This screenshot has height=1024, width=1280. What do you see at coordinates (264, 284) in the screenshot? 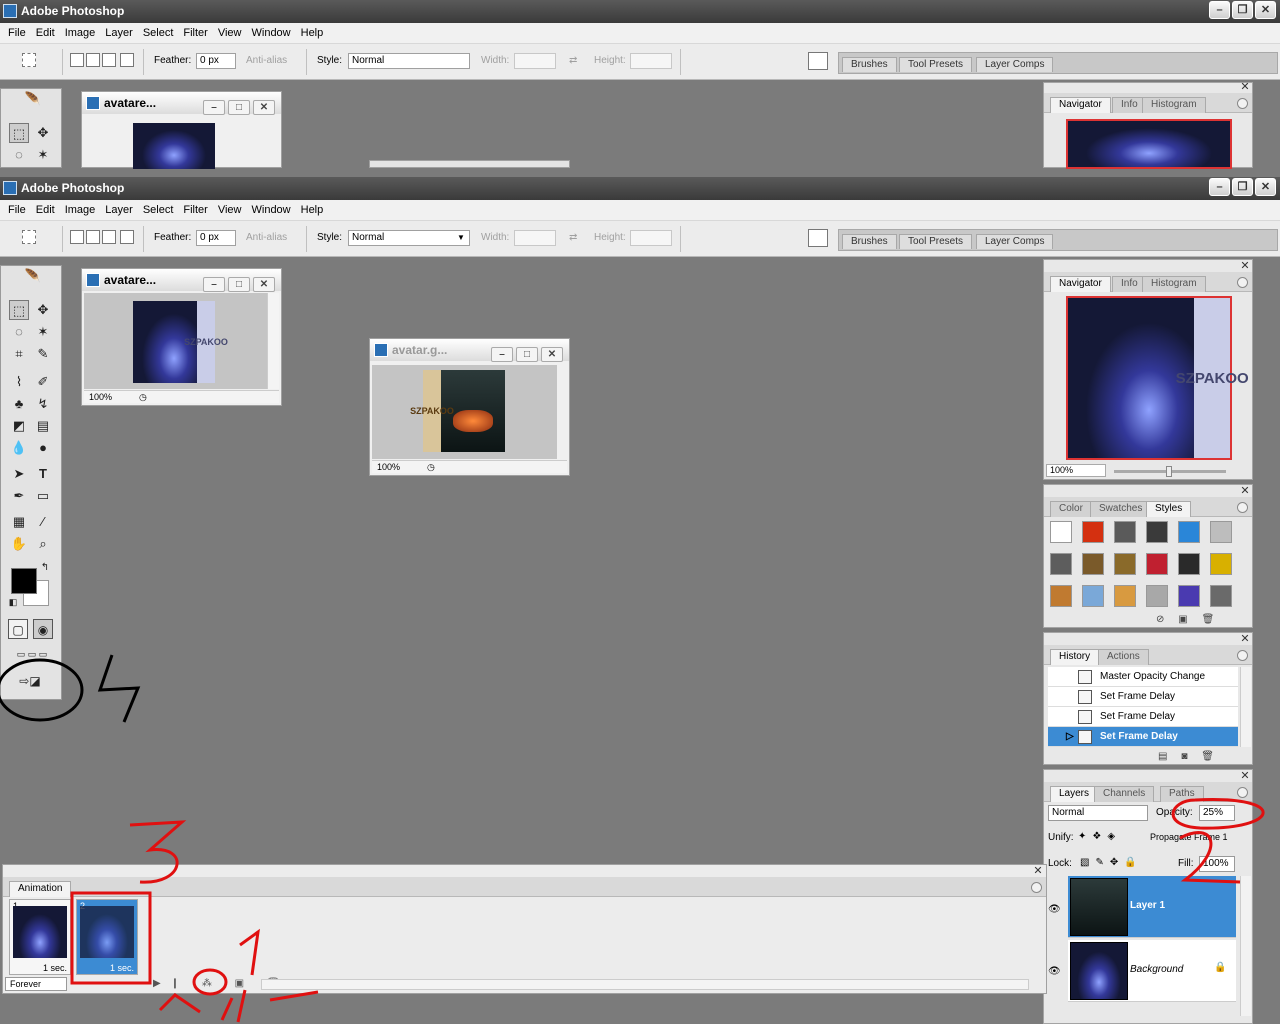
I see `doc1-close-button: ✕` at bounding box center [264, 284].